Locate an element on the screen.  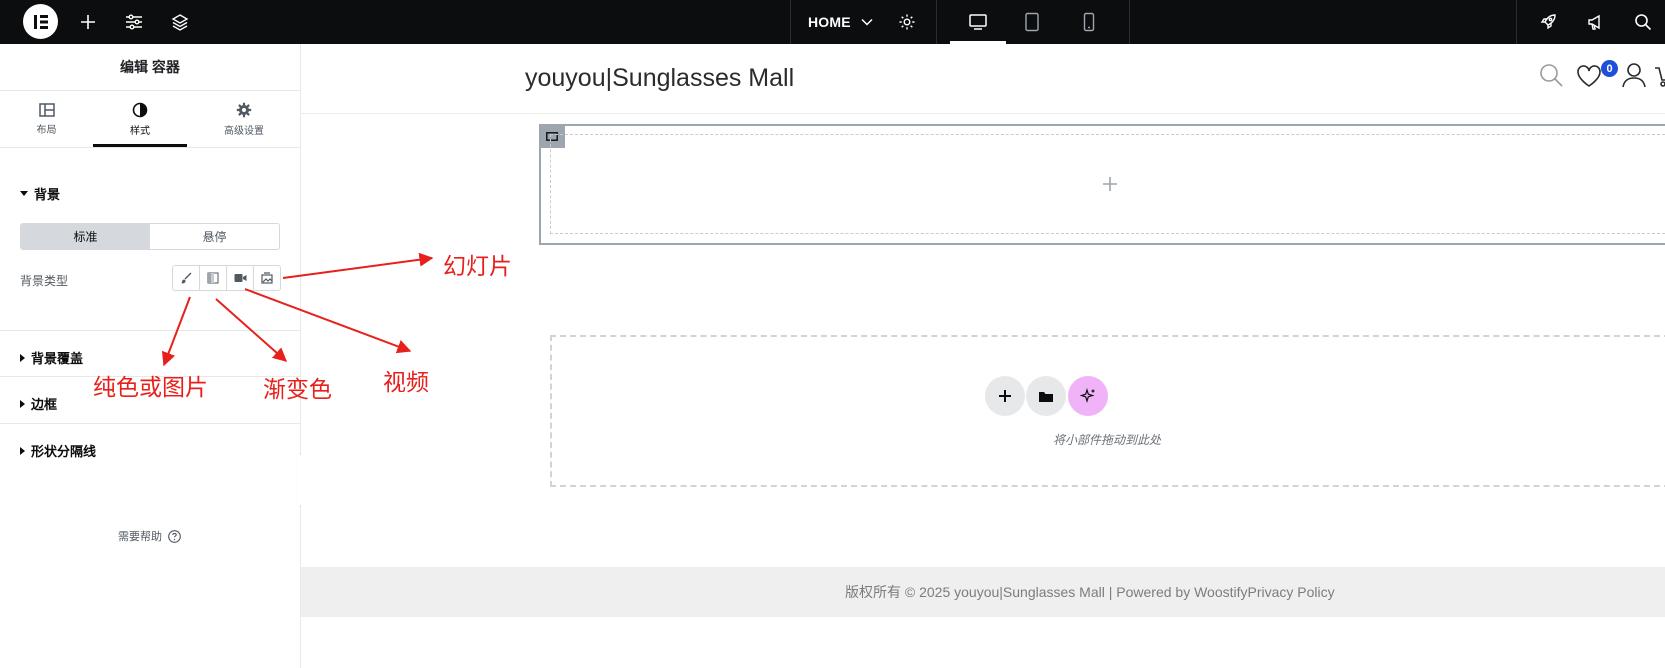
container-drop-zone is located at coordinates (1107, 184).